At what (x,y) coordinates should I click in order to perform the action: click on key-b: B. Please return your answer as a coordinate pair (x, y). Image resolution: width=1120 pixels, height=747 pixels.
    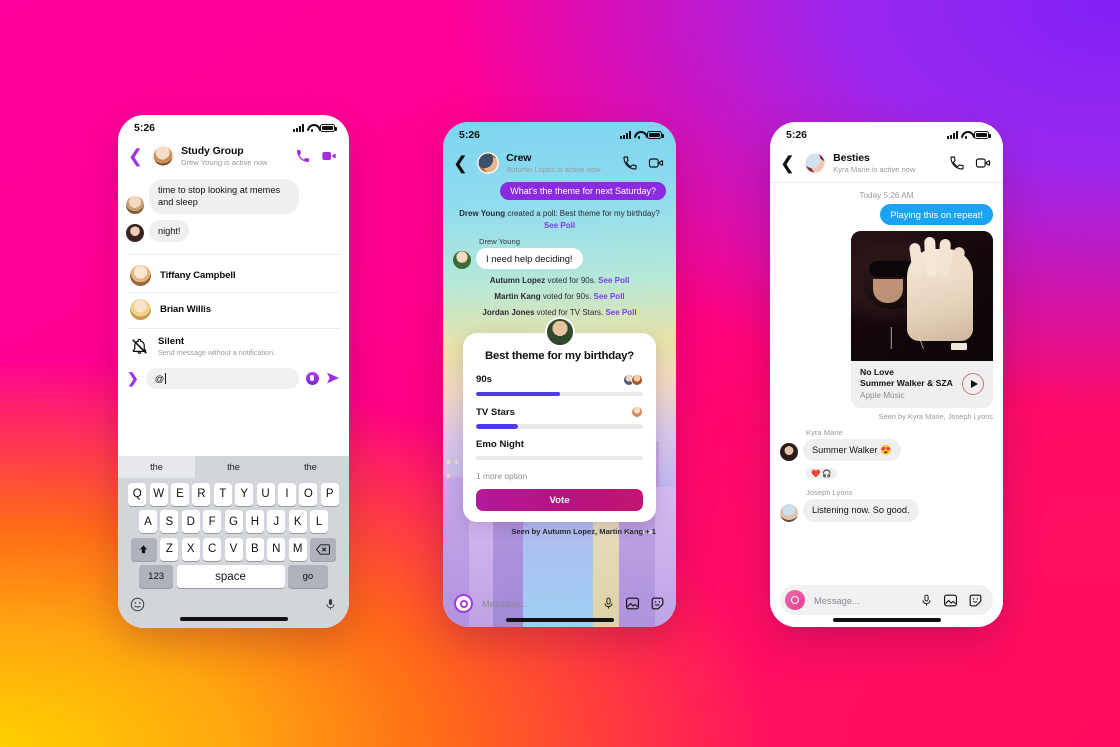
    Looking at the image, I should click on (254, 549).